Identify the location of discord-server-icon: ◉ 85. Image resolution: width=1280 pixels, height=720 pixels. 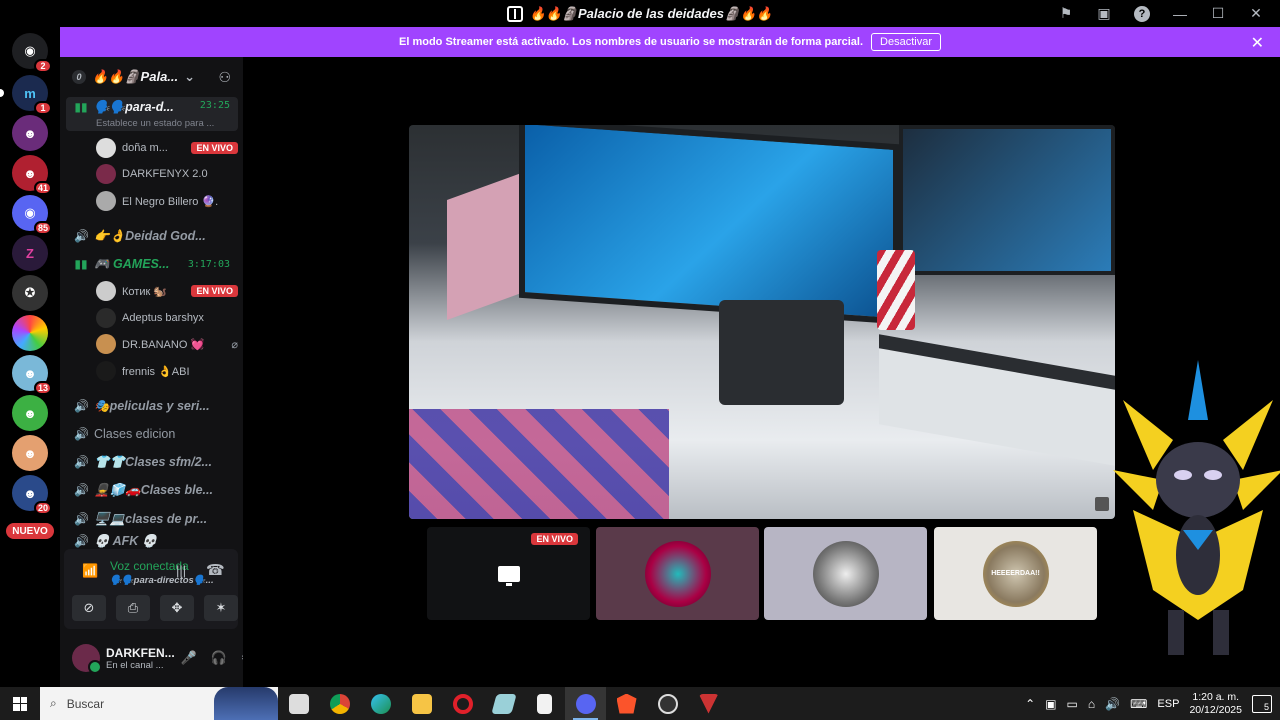
(32, 215).